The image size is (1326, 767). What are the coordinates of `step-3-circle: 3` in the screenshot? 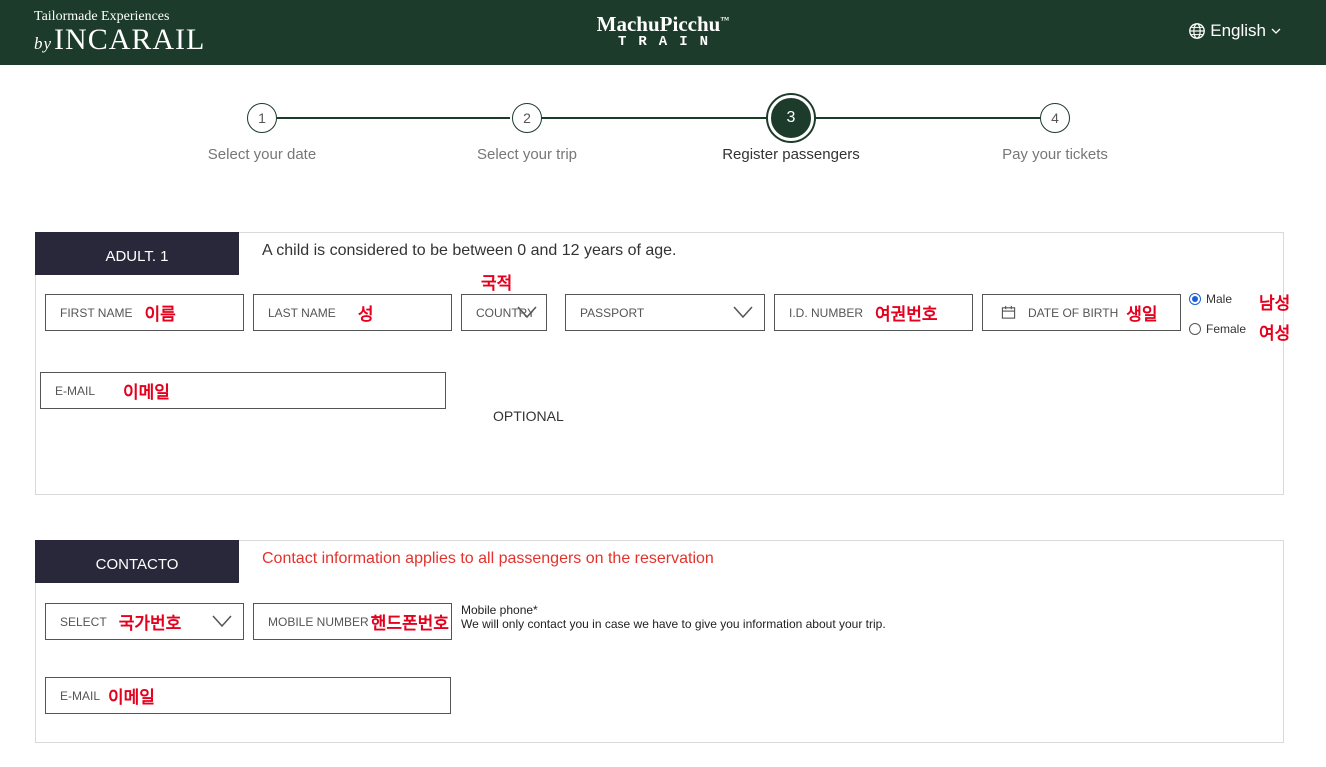 It's located at (791, 118).